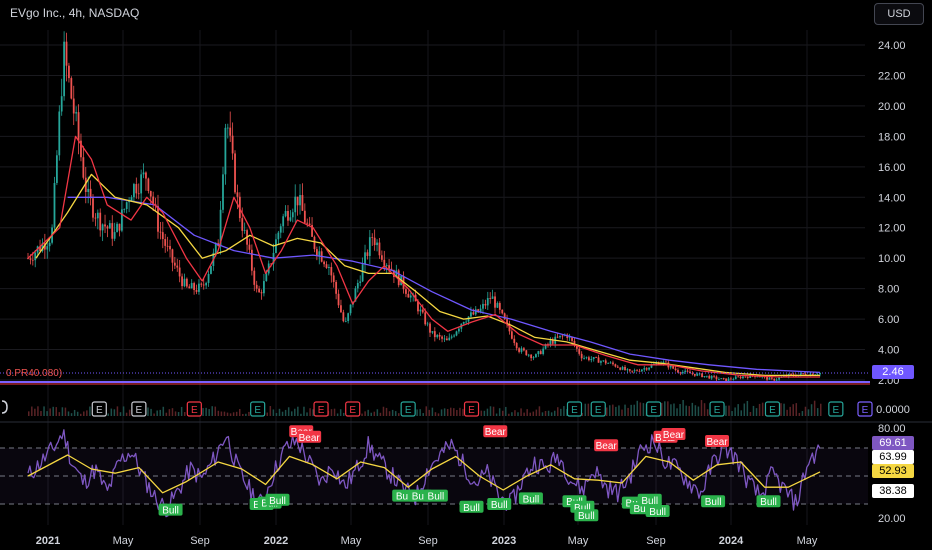 The width and height of the screenshot is (932, 550). I want to click on chart-title: EVgo Inc., 4h, NASDAQ, so click(74, 13).